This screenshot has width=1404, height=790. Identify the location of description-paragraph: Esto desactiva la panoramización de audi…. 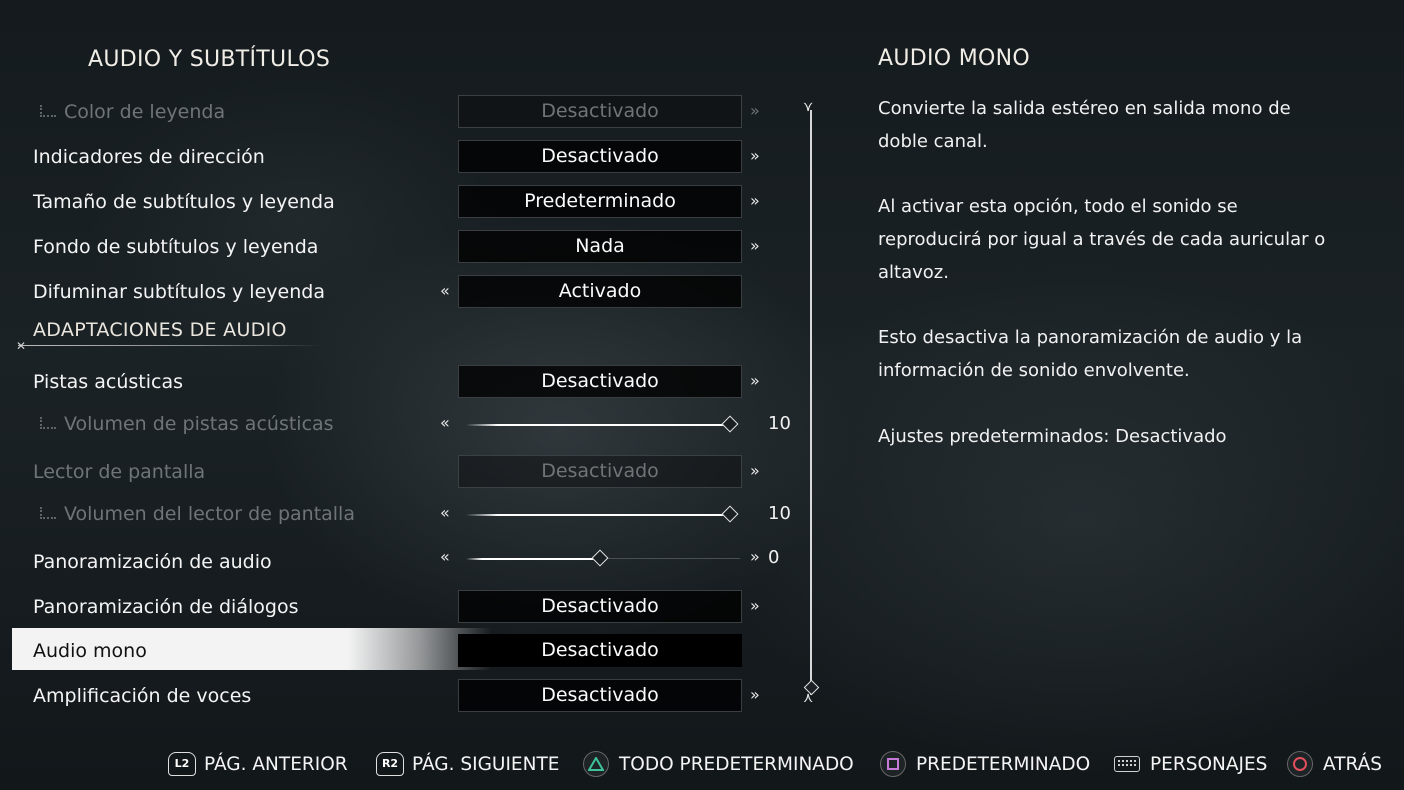
(1090, 354).